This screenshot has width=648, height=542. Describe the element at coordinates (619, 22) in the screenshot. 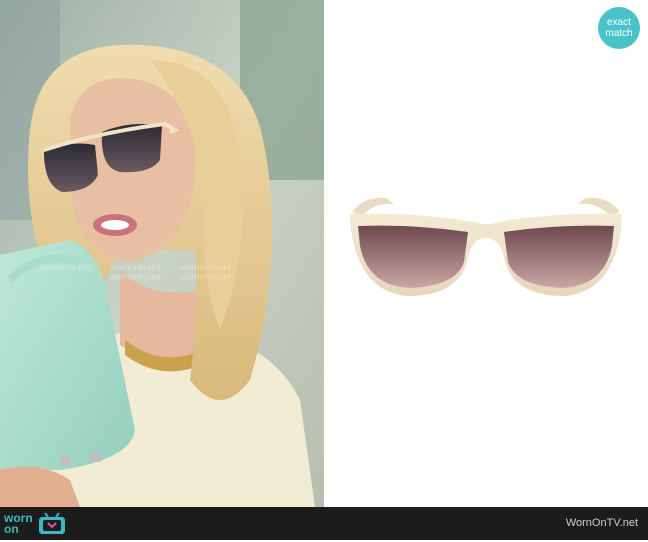

I see `badge-line-1: exact` at that location.